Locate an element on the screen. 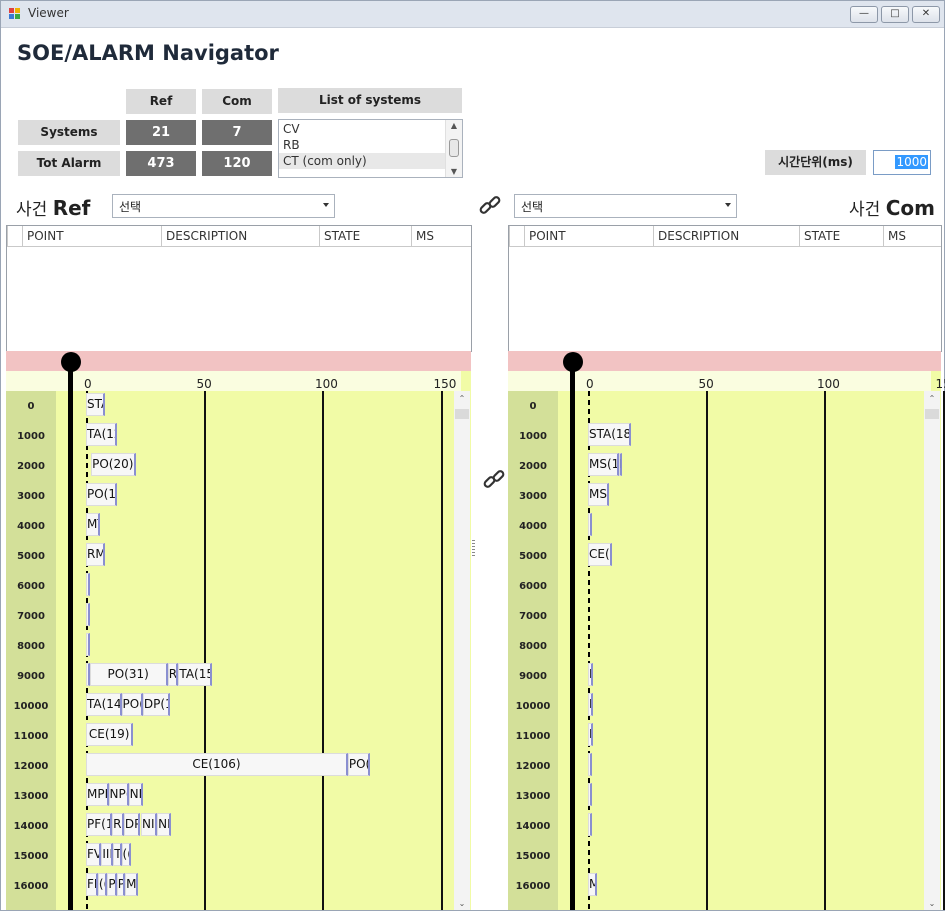 The height and width of the screenshot is (911, 945). scroll-down-icon: ▼ is located at coordinates (454, 171).